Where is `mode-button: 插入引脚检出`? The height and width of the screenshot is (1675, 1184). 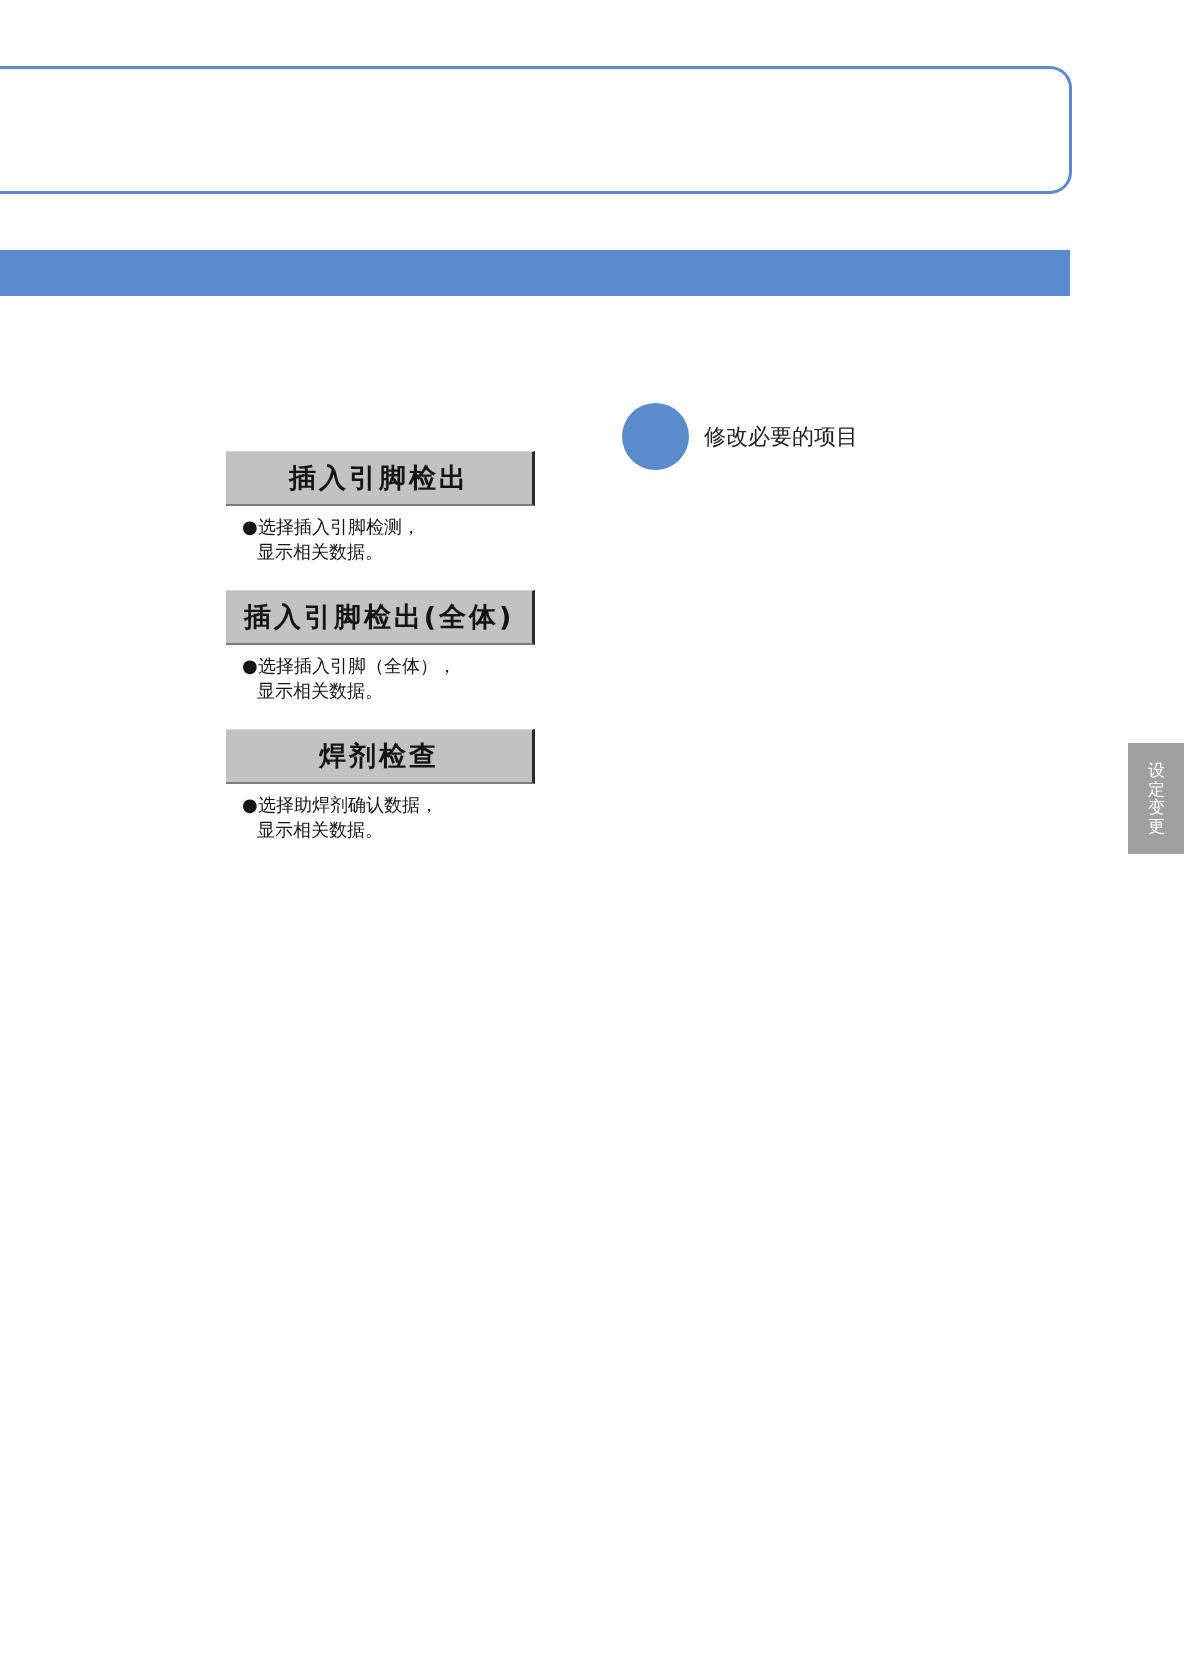
mode-button: 插入引脚检出 is located at coordinates (380, 478).